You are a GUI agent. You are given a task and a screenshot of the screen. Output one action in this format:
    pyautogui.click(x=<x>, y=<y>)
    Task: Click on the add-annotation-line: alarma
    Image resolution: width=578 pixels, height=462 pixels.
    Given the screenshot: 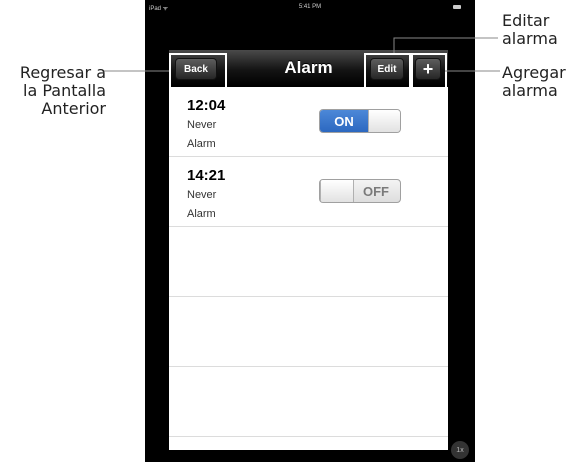 What is the action you would take?
    pyautogui.click(x=530, y=90)
    